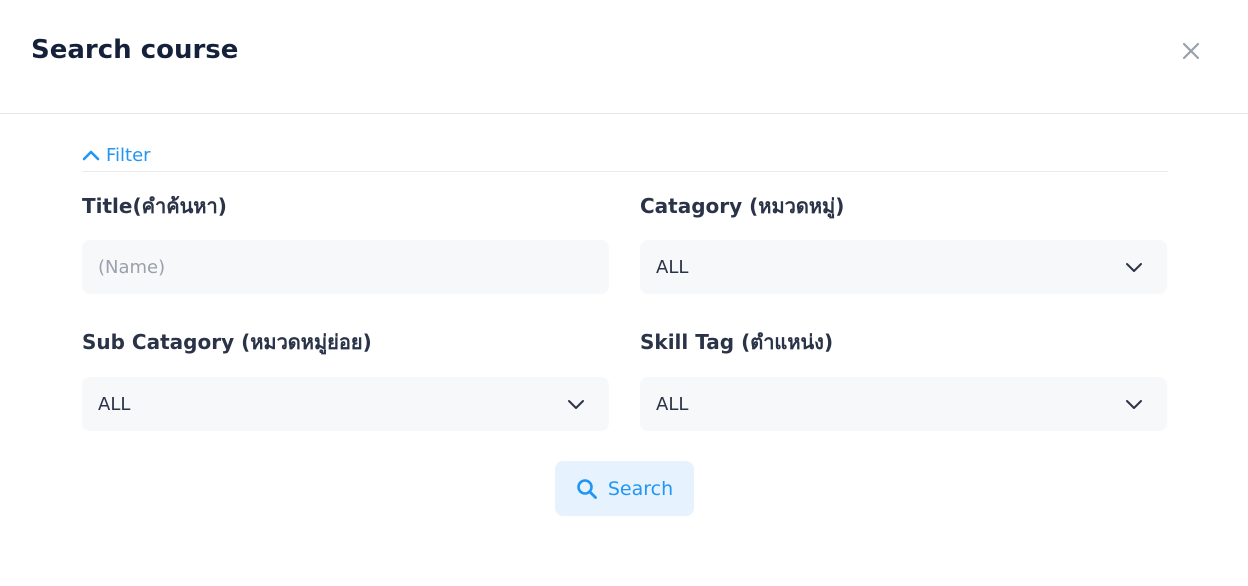  What do you see at coordinates (903, 404) in the screenshot?
I see `skill-tag-select: ALL` at bounding box center [903, 404].